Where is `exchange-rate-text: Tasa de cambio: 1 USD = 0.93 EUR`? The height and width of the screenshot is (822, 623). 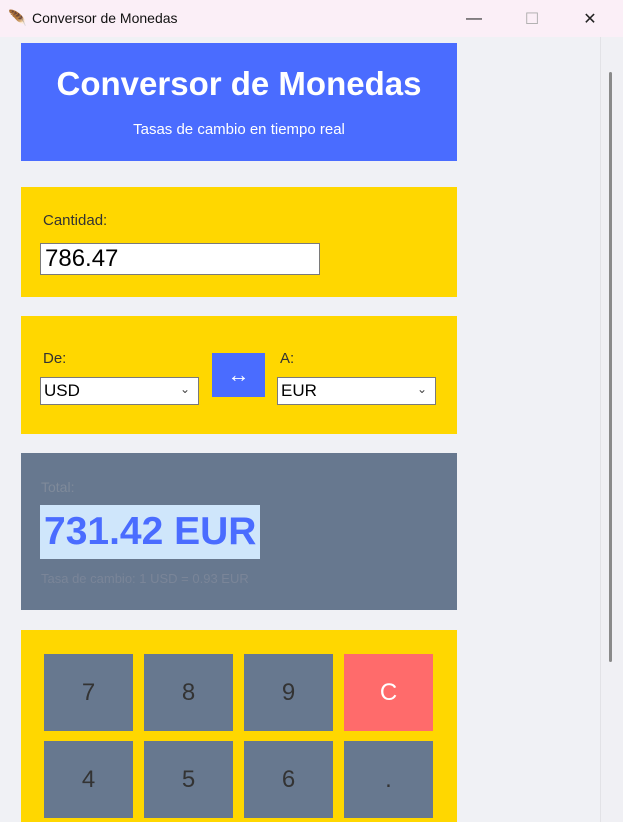 exchange-rate-text: Tasa de cambio: 1 USD = 0.93 EUR is located at coordinates (145, 578).